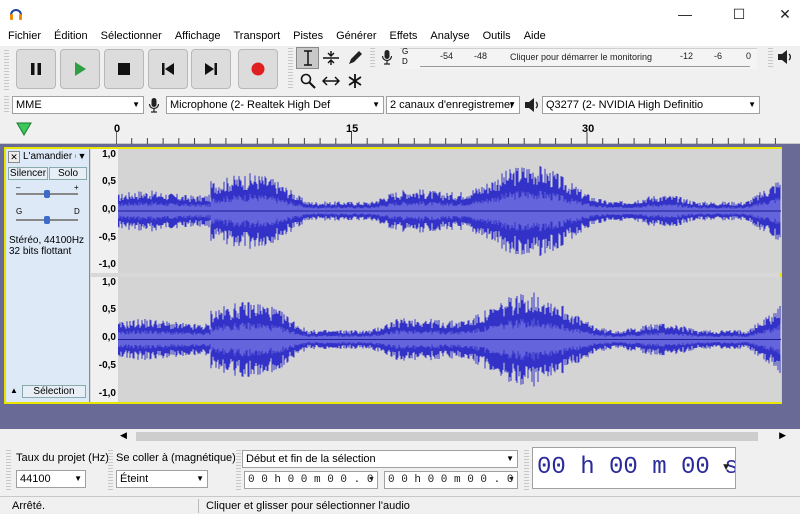  Describe the element at coordinates (770, 58) in the screenshot. I see `mixer-grip` at that location.